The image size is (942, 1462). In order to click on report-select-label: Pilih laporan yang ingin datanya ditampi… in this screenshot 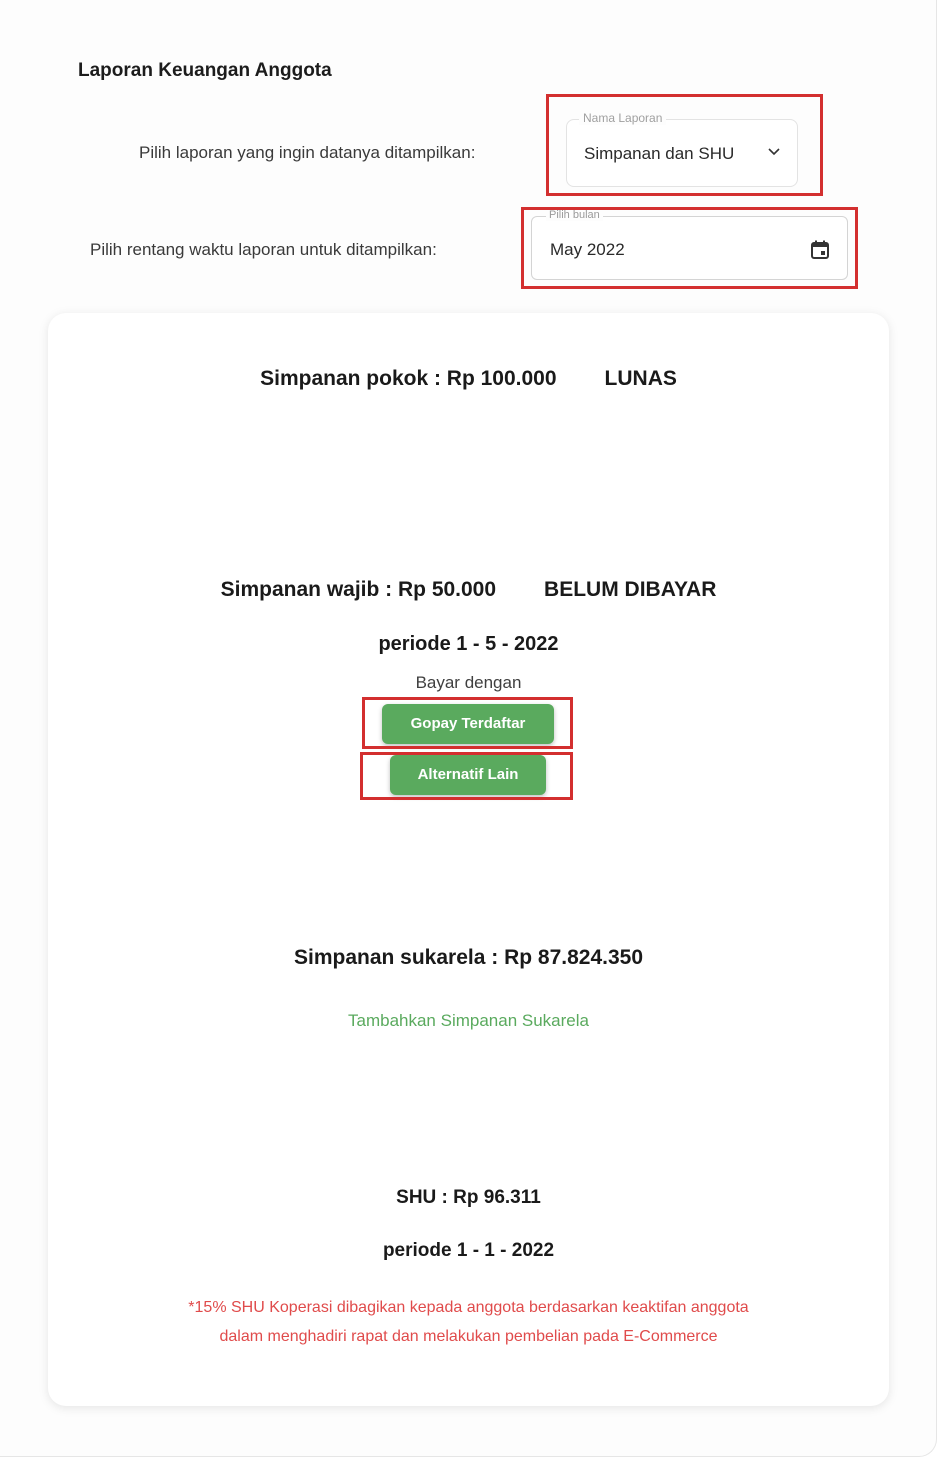, I will do `click(307, 152)`.